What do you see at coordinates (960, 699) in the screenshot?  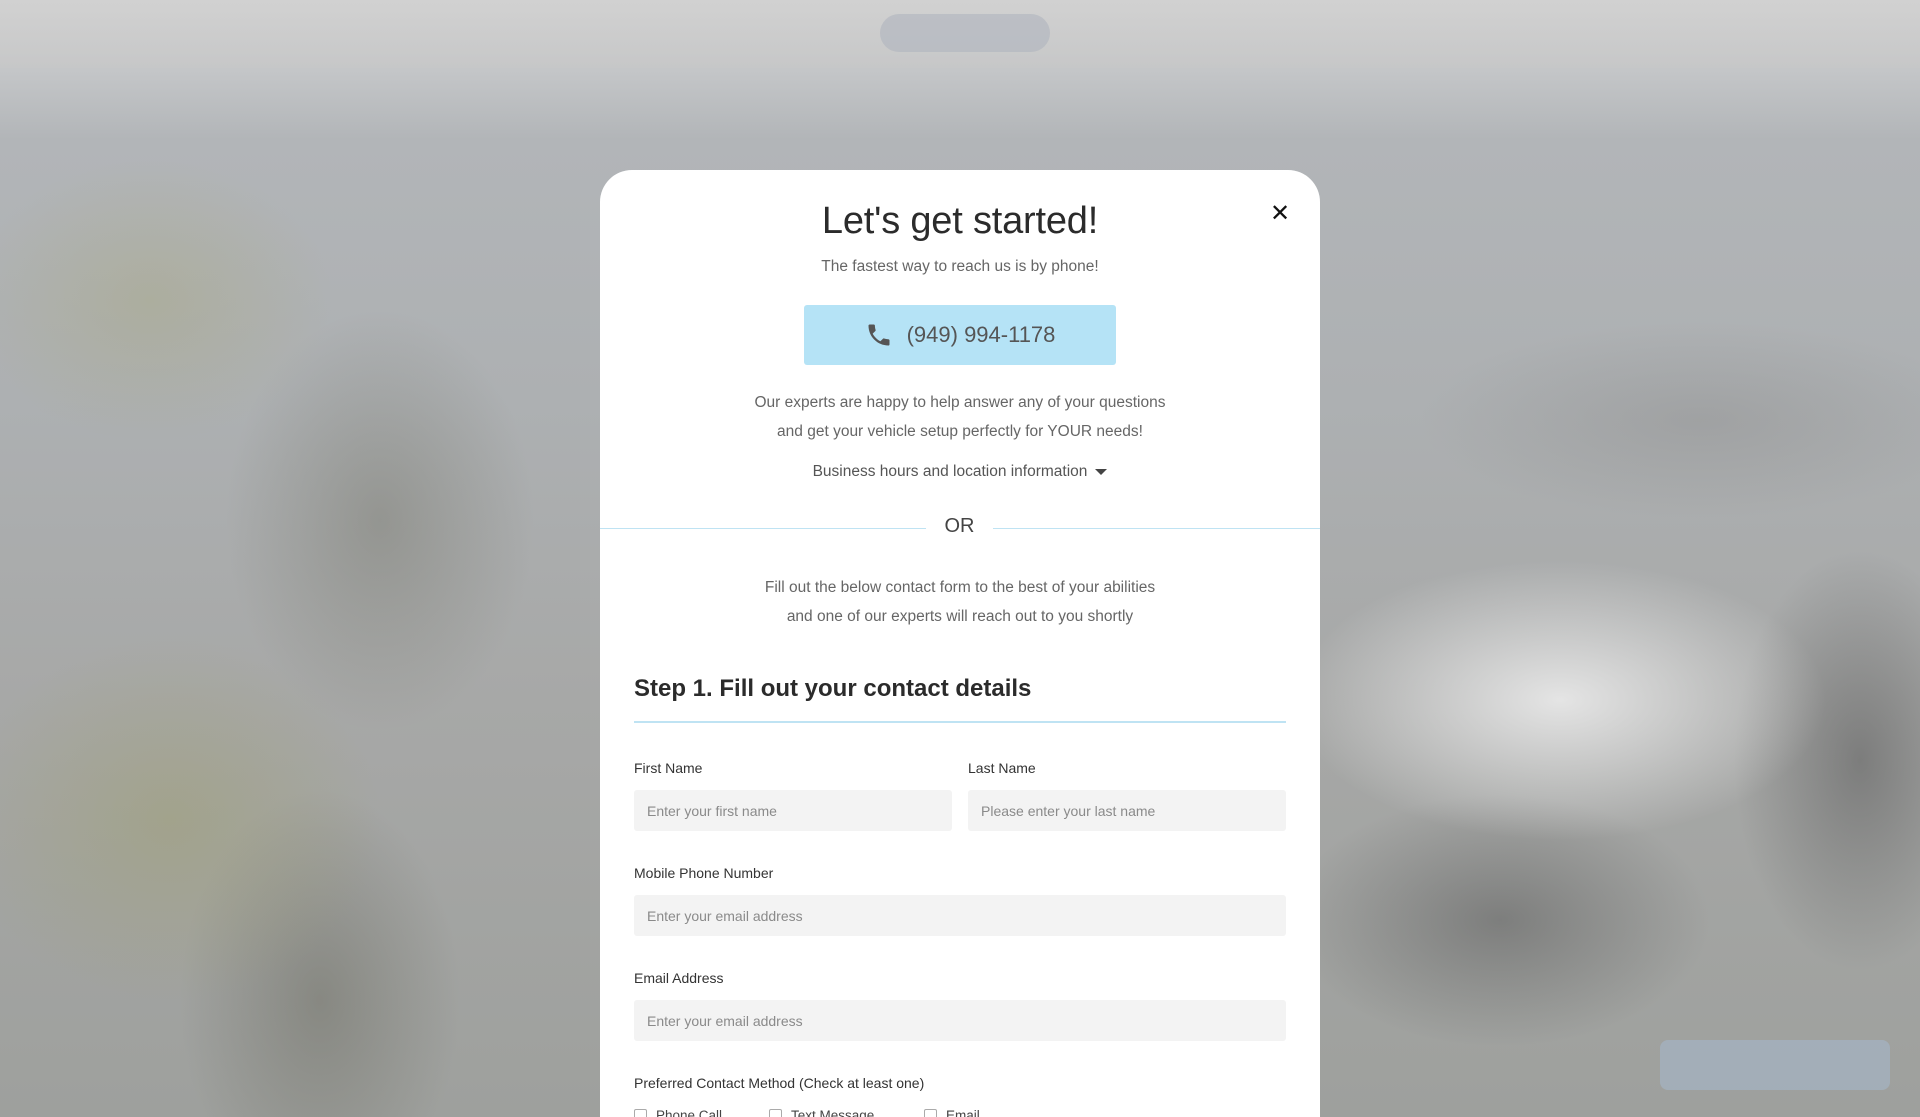 I see `step-heading: Step 1. Fill out your contact details` at bounding box center [960, 699].